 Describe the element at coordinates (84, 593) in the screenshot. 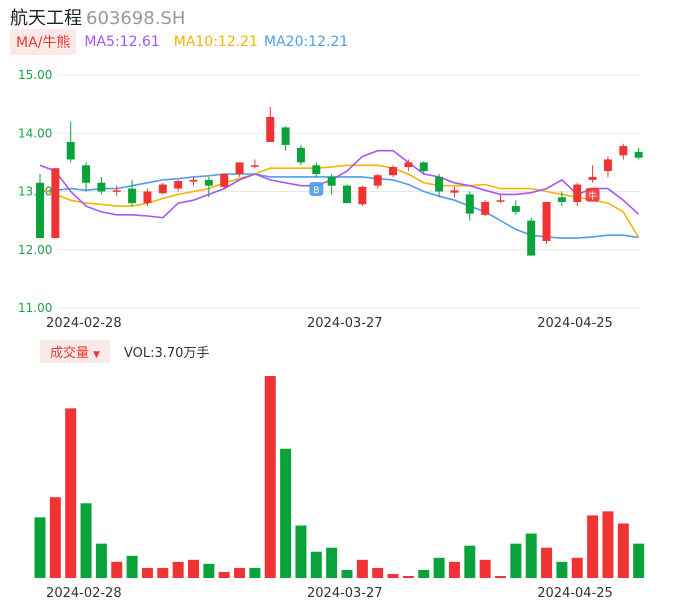

I see `volume-x-tick-label: 2024-02-28` at that location.